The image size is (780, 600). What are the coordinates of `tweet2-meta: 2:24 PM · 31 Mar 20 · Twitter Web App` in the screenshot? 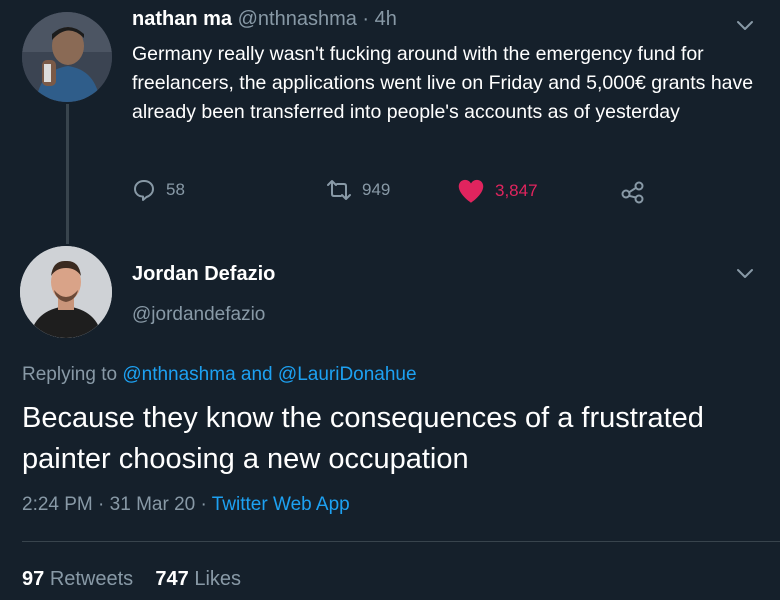 It's located at (186, 505).